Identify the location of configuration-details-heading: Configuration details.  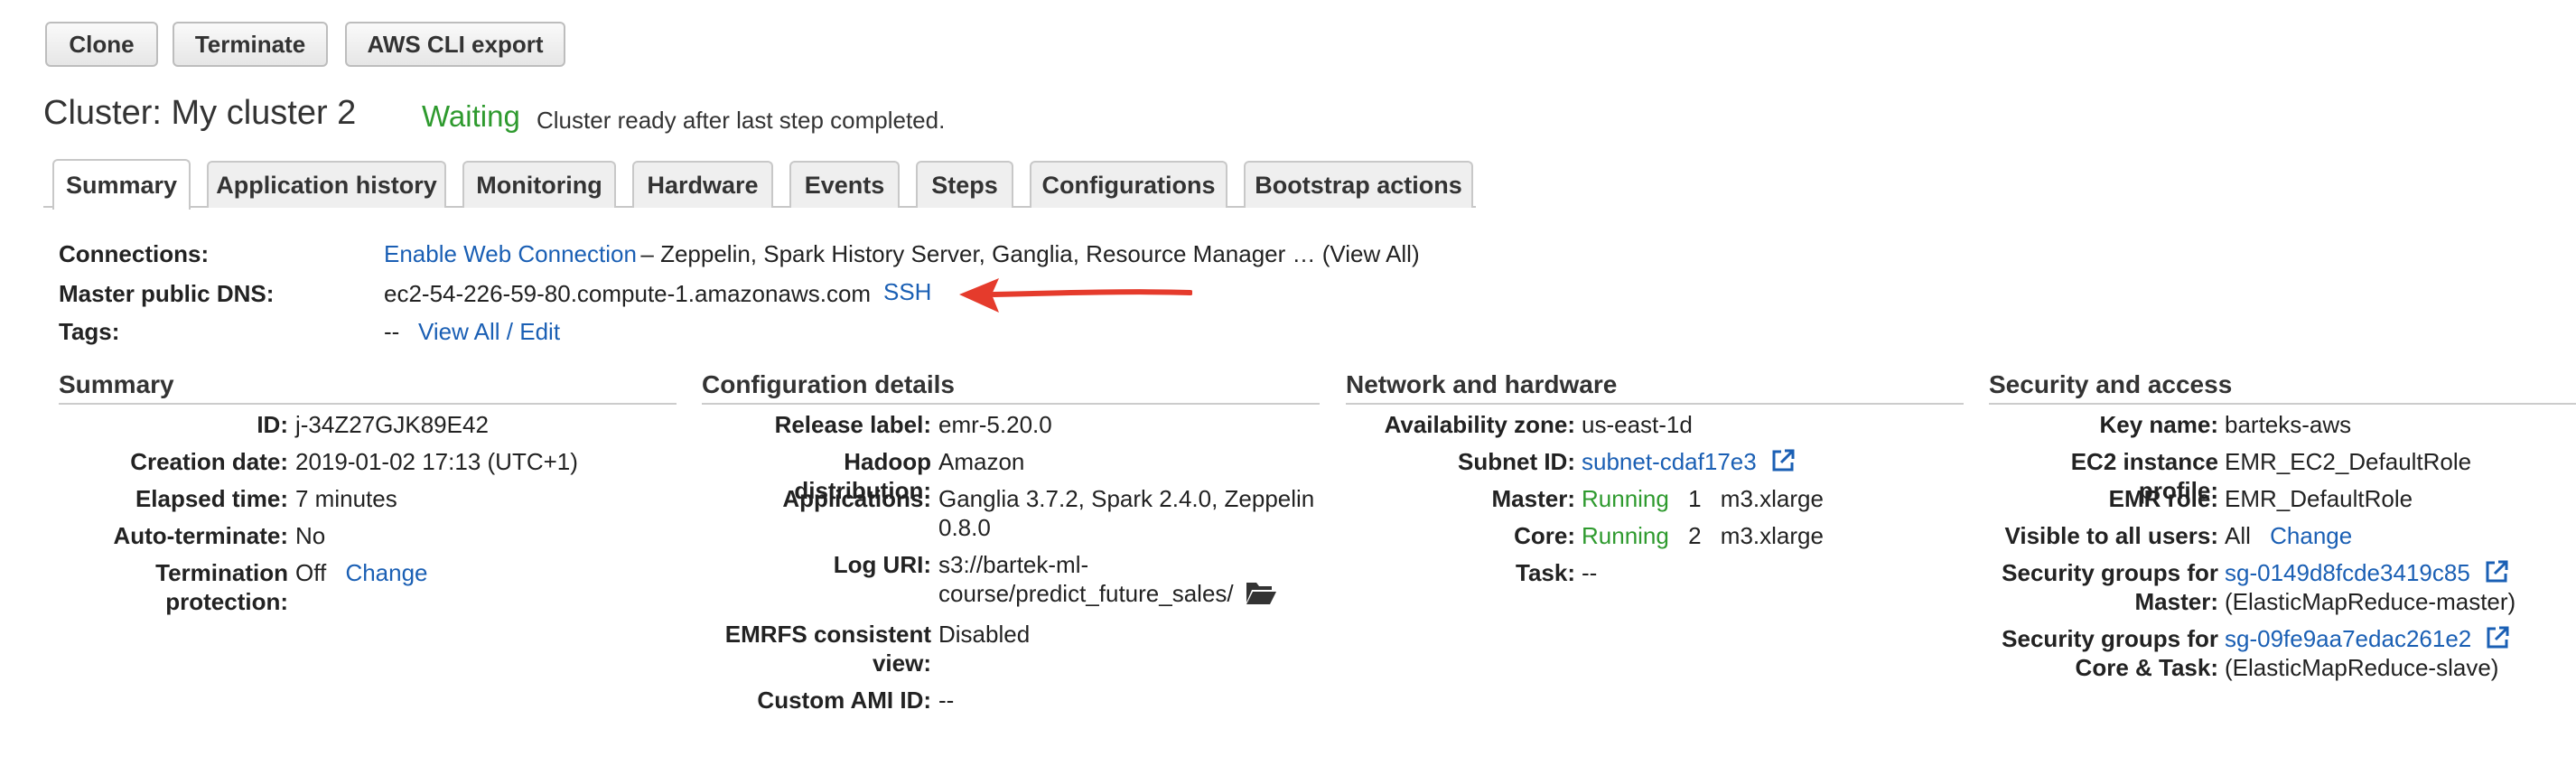
(1011, 387).